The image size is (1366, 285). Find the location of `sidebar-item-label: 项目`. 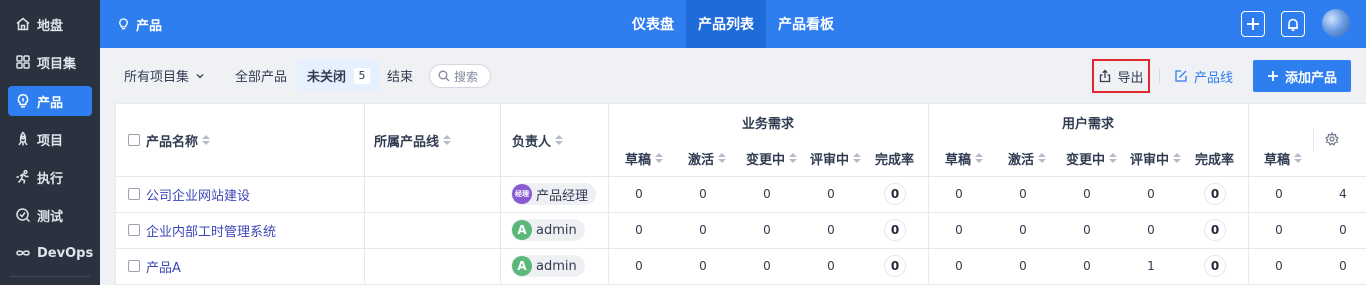

sidebar-item-label: 项目 is located at coordinates (50, 141).